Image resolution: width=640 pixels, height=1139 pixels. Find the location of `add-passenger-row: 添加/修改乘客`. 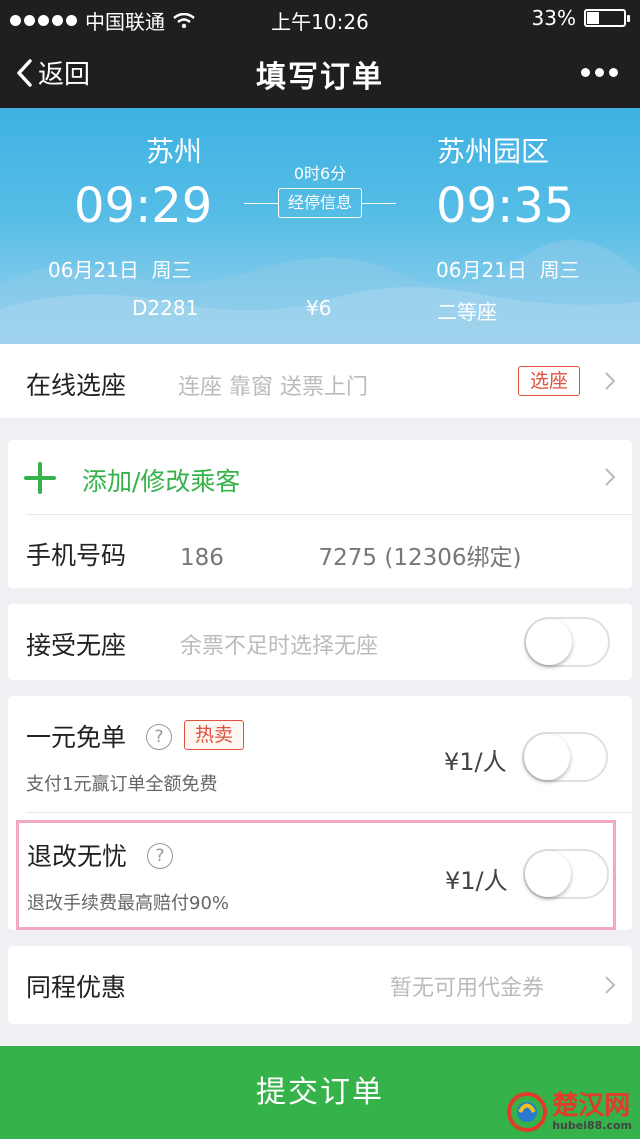

add-passenger-row: 添加/修改乘客 is located at coordinates (320, 477).